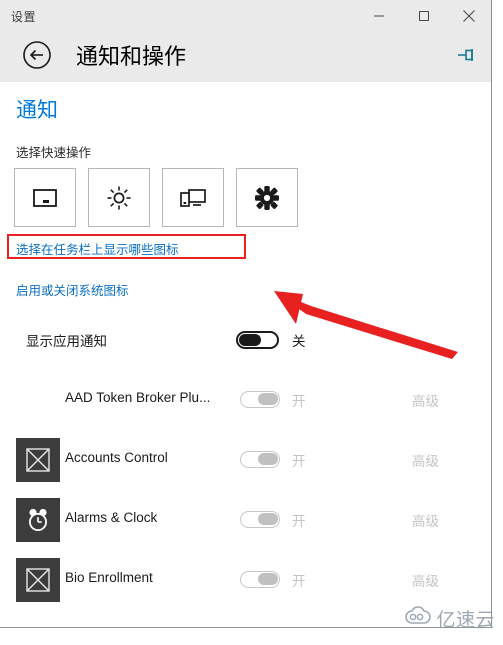 This screenshot has height=645, width=503. Describe the element at coordinates (109, 577) in the screenshot. I see `app-name: Bio Enrollment` at that location.